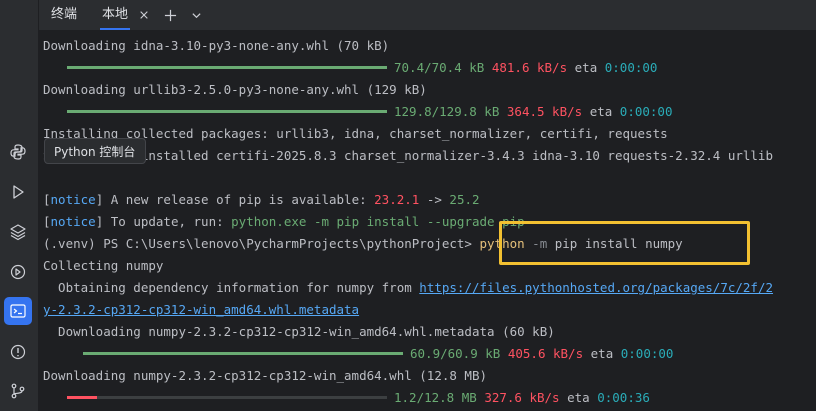  I want to click on plus-icon, so click(170, 15).